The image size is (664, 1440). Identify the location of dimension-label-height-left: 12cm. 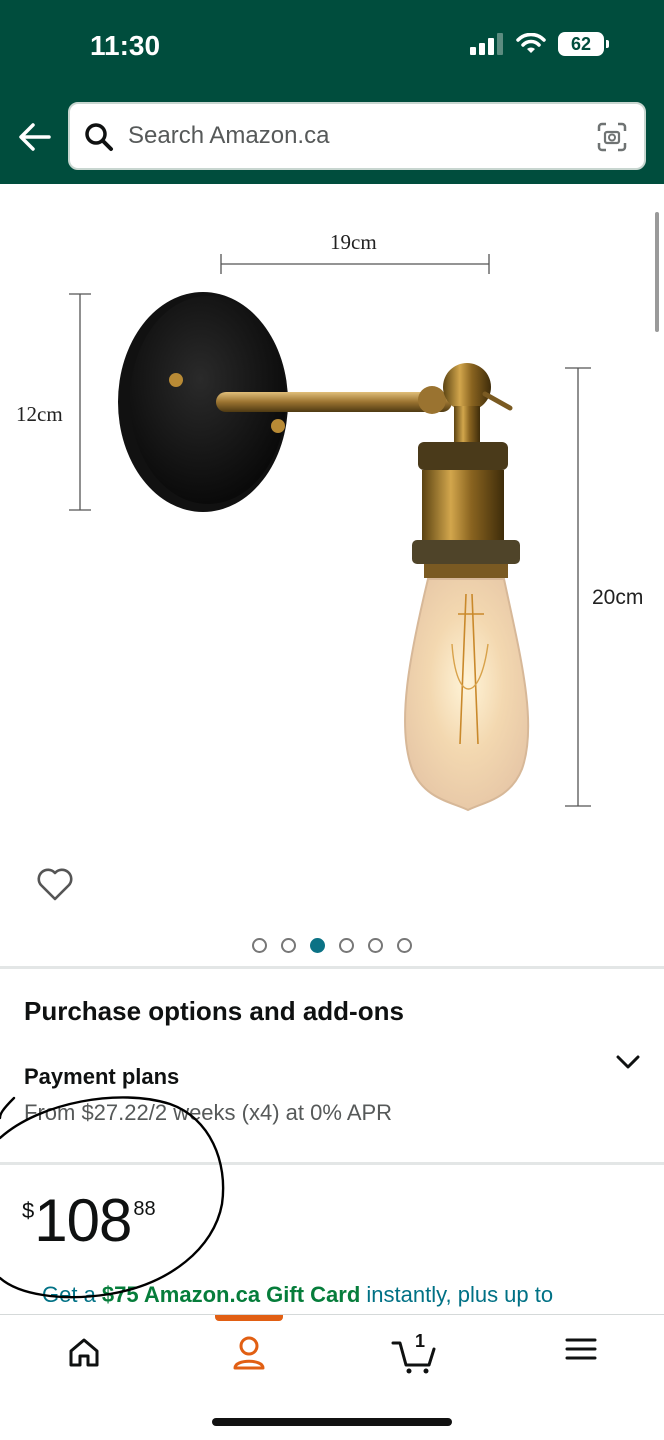
(39, 414).